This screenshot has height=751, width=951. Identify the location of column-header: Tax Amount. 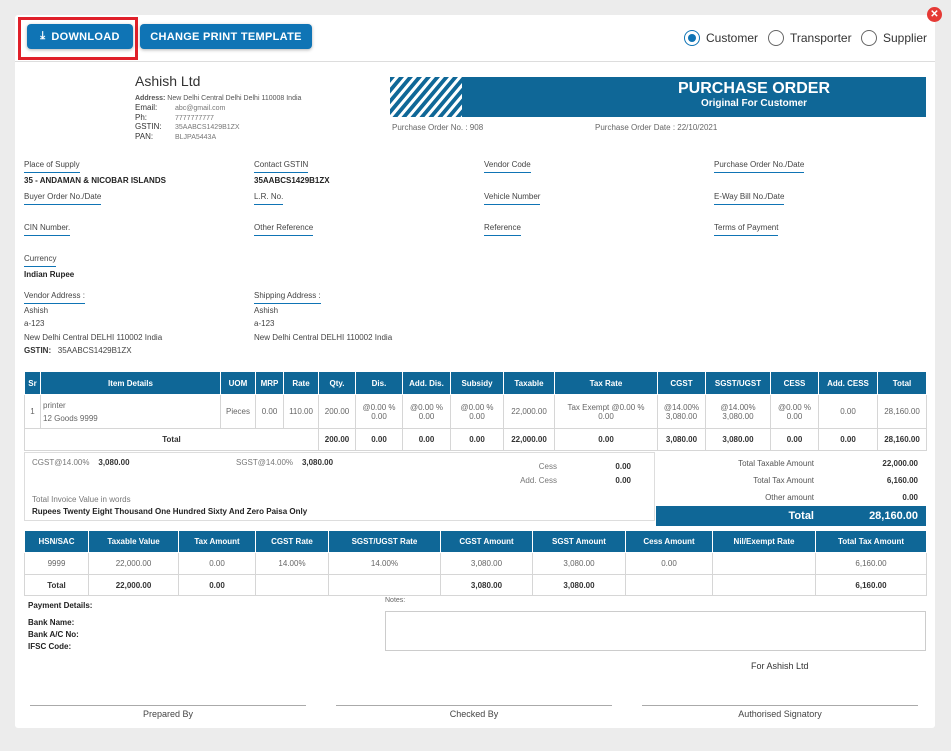
(217, 541).